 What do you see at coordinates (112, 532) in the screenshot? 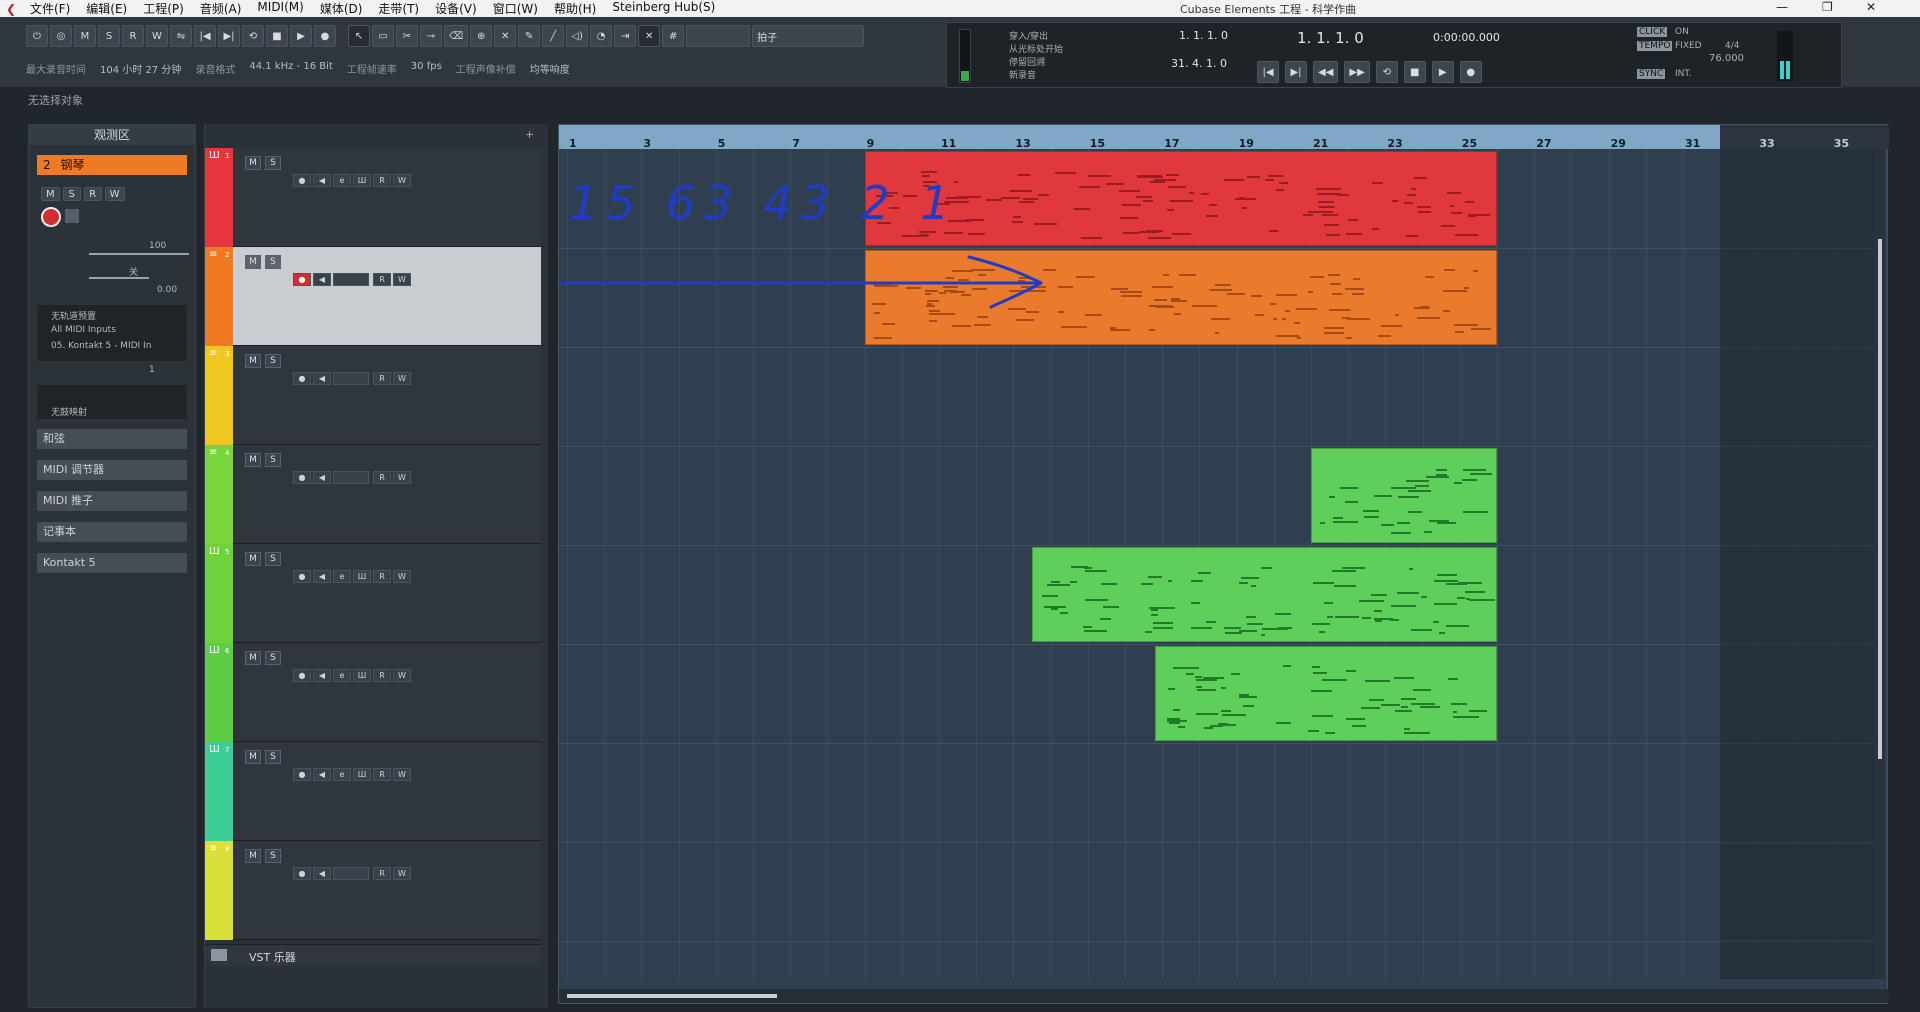
I see `inspector-section-3: 记事本` at bounding box center [112, 532].